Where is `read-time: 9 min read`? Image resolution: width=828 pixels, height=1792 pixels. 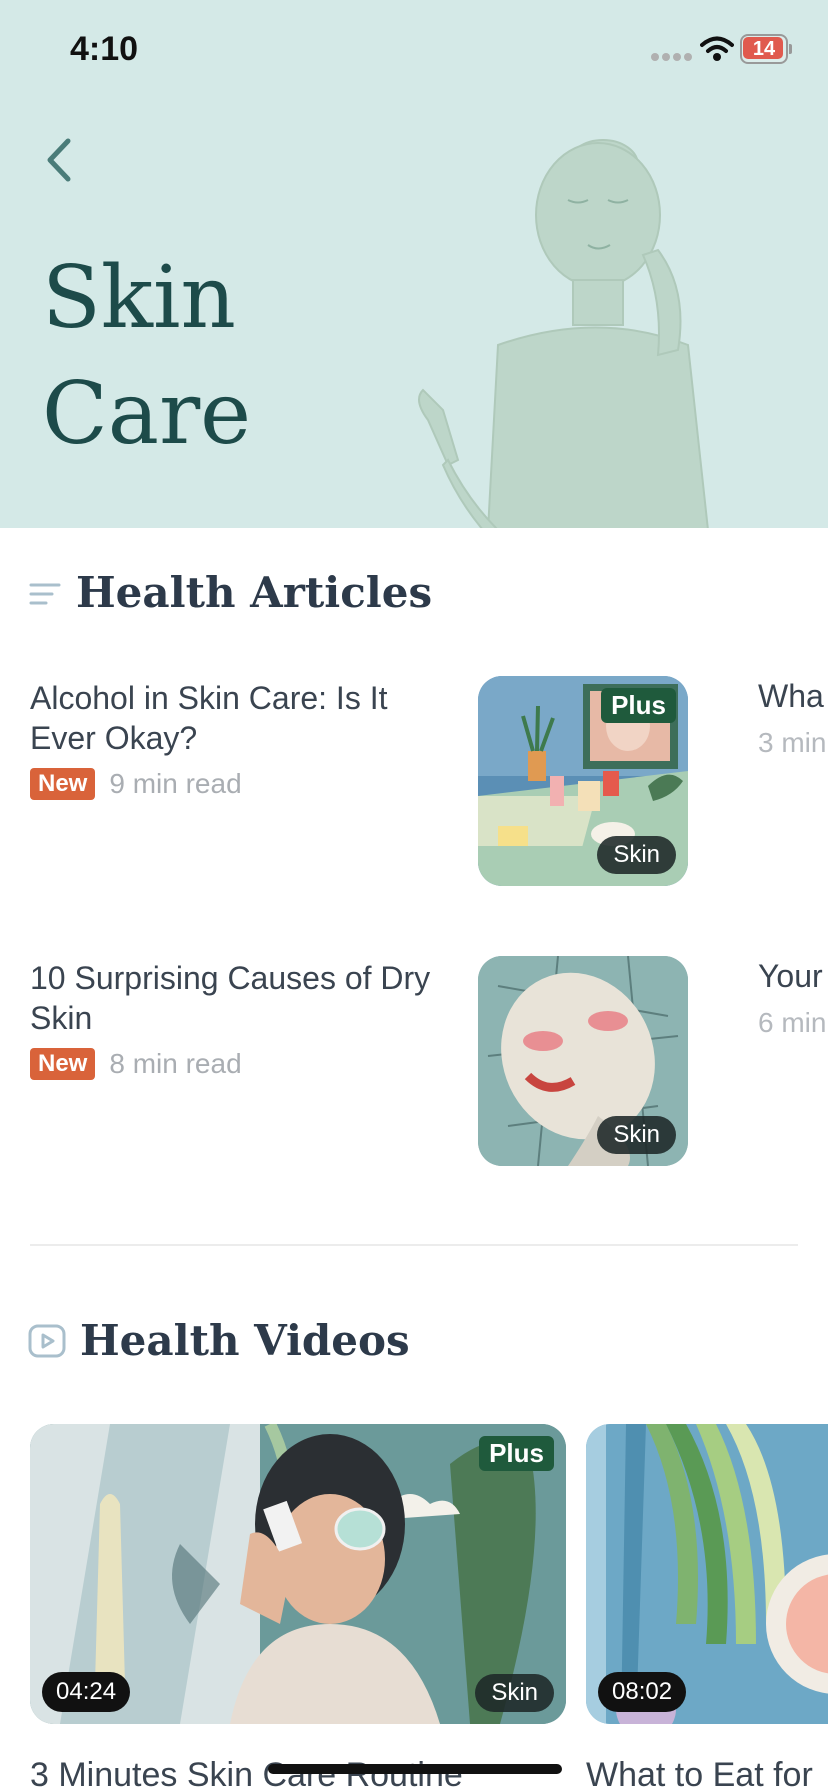
read-time: 9 min read is located at coordinates (175, 783).